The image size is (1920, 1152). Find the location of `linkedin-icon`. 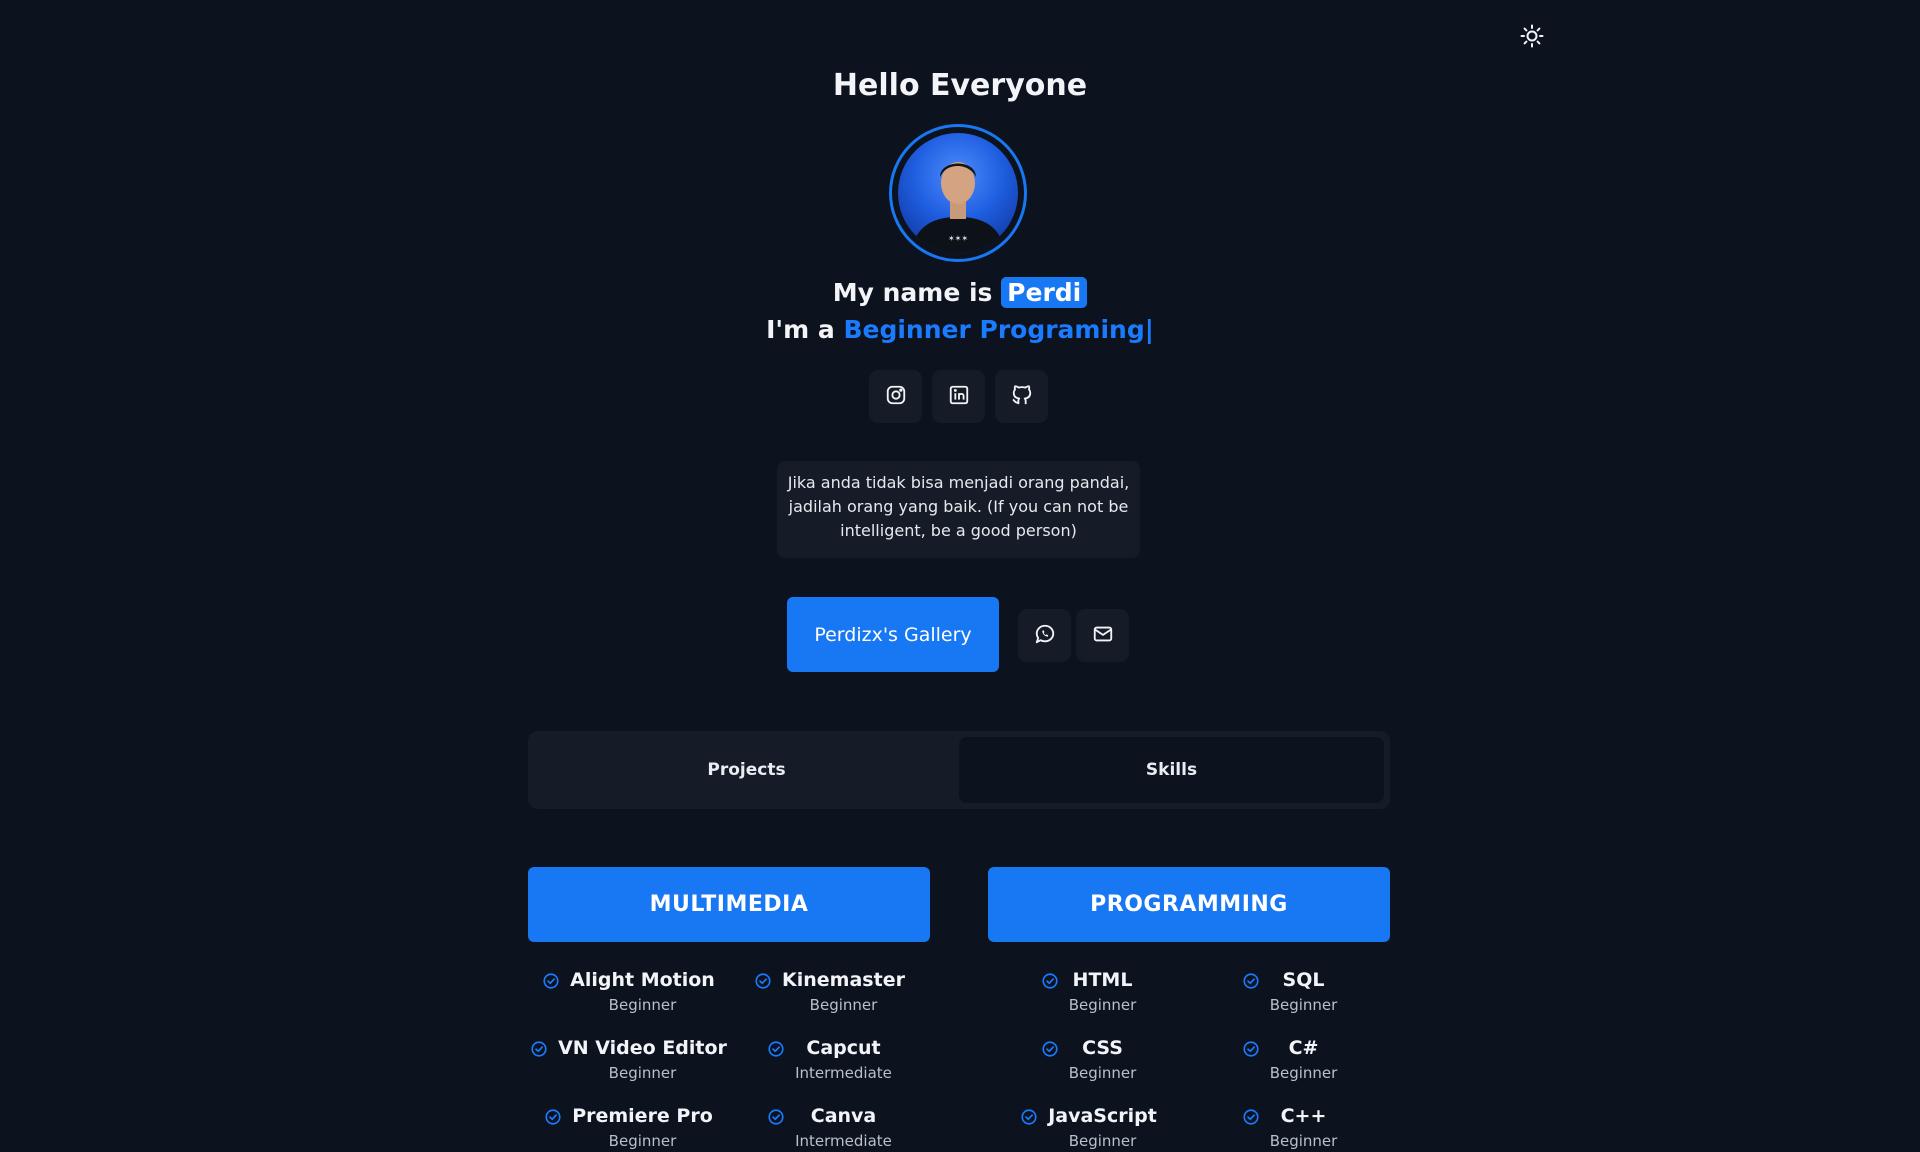

linkedin-icon is located at coordinates (959, 397).